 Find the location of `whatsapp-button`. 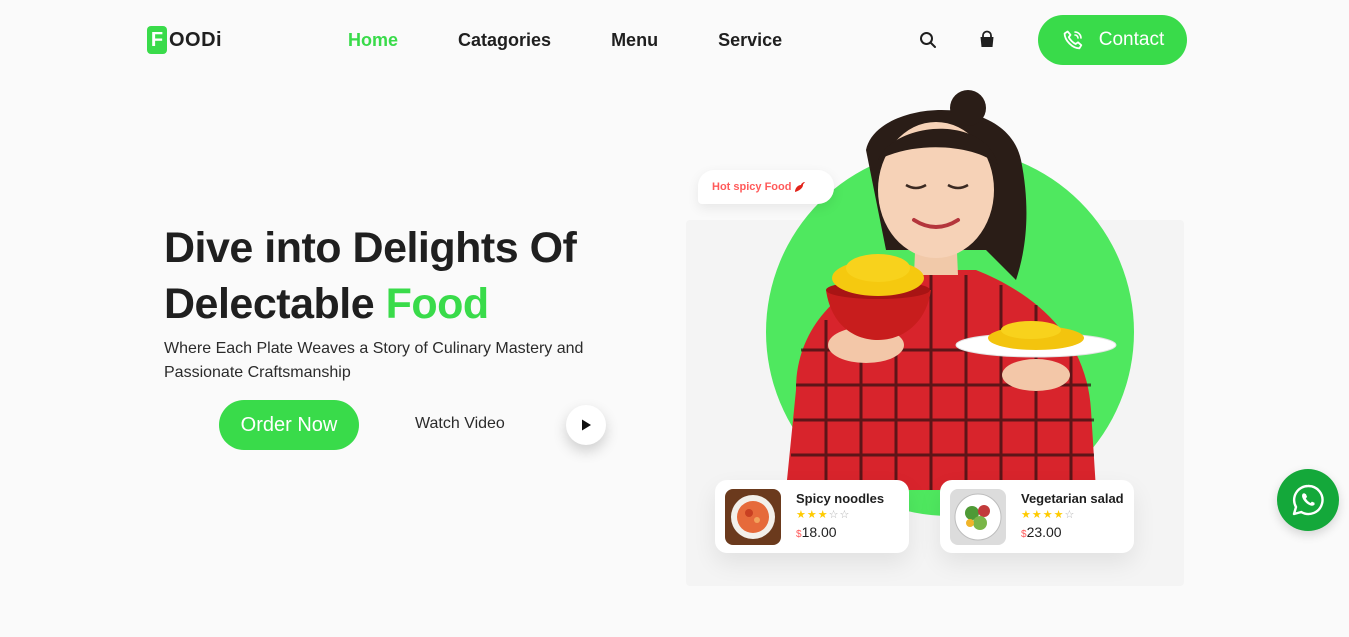

whatsapp-button is located at coordinates (1308, 500).